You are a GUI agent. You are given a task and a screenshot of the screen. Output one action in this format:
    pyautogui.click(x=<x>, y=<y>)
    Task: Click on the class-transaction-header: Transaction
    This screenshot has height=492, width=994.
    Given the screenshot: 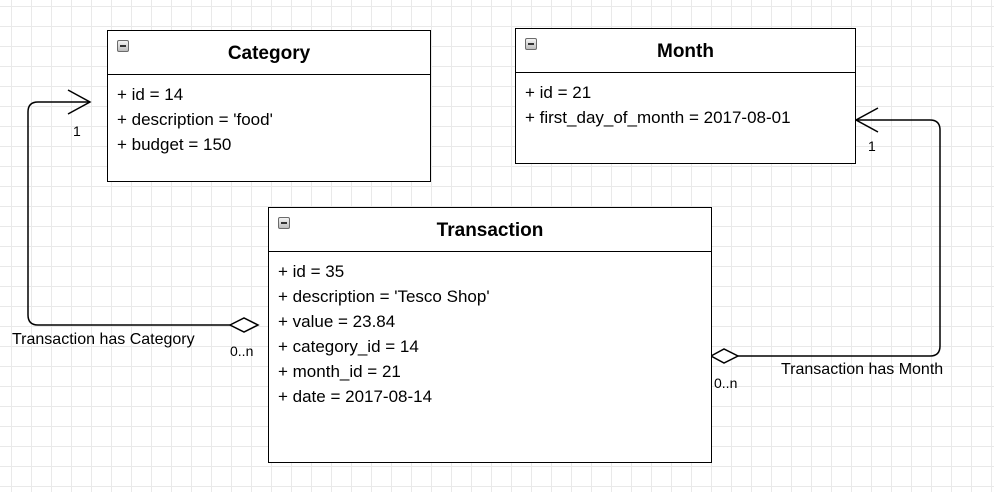 What is the action you would take?
    pyautogui.click(x=490, y=230)
    